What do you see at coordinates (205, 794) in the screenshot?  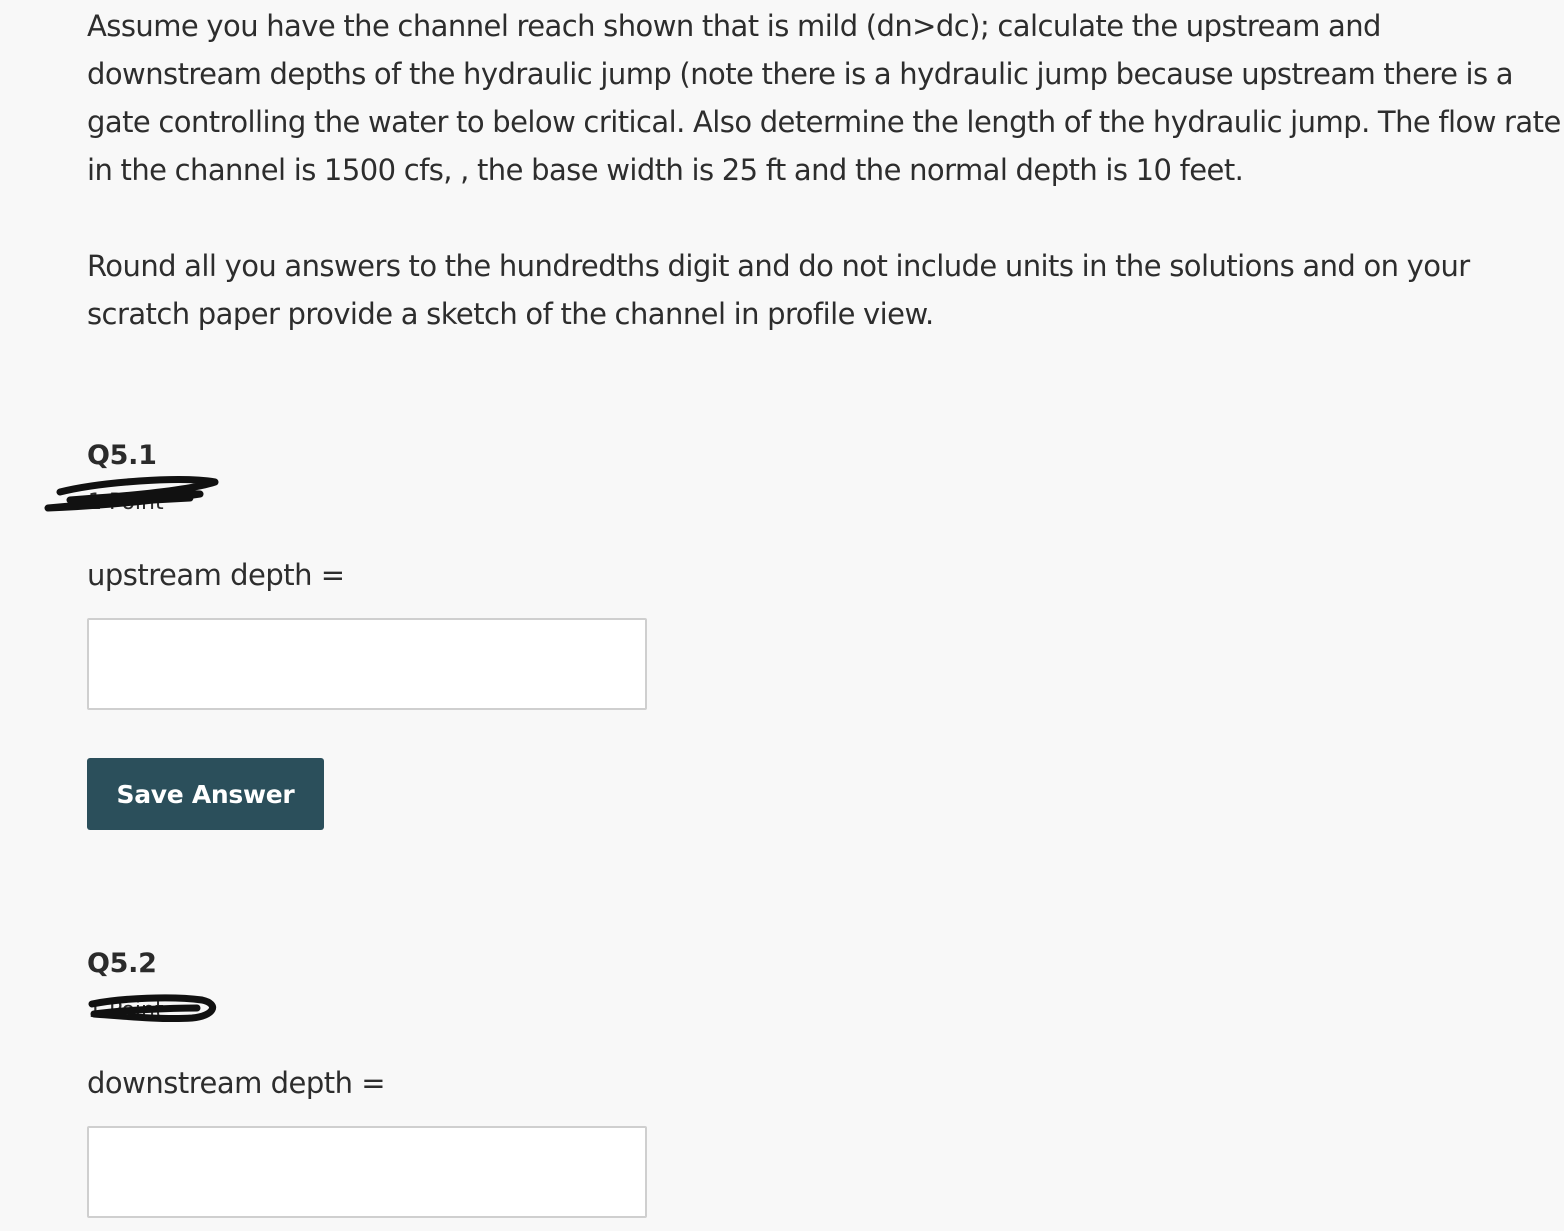 I see `save-answer-button: Save Answer` at bounding box center [205, 794].